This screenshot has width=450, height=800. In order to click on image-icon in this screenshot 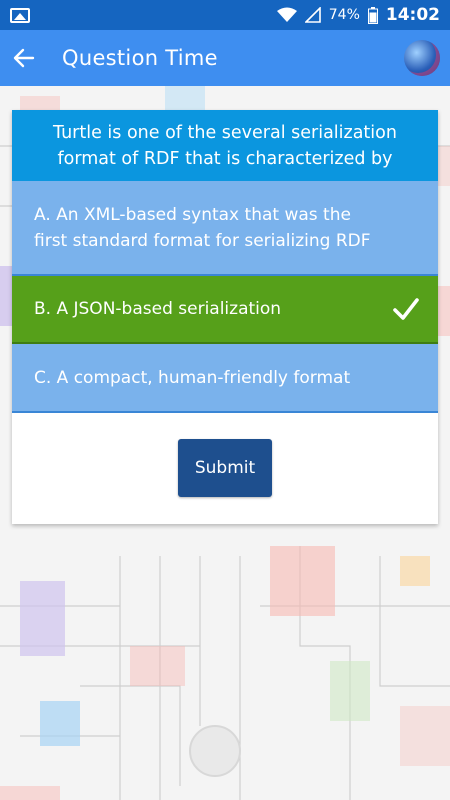, I will do `click(20, 15)`.